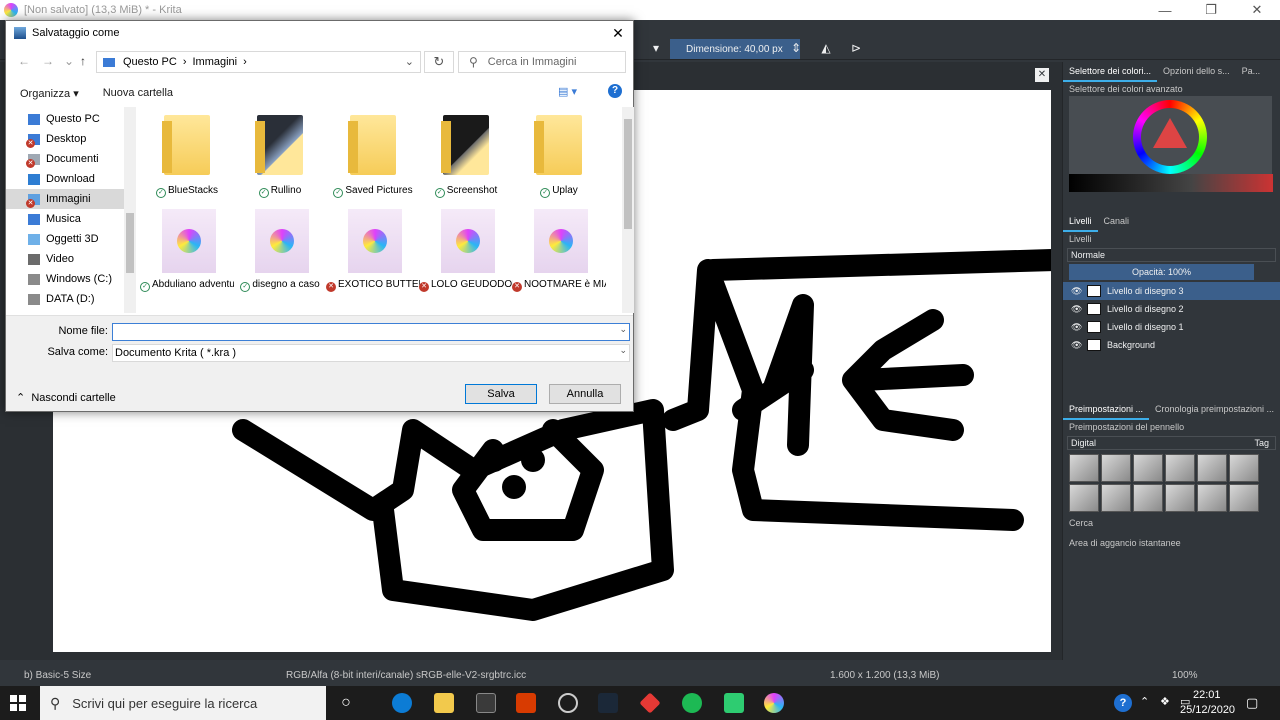  Describe the element at coordinates (1170, 133) in the screenshot. I see `saturation-triangle` at that location.